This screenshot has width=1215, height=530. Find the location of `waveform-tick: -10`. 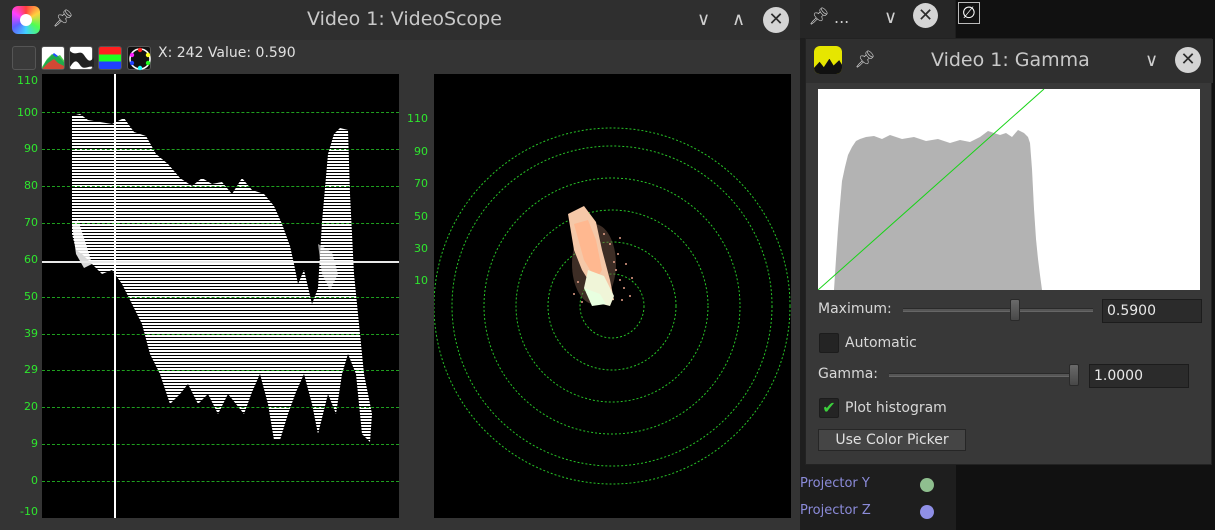

waveform-tick: -10 is located at coordinates (29, 511).